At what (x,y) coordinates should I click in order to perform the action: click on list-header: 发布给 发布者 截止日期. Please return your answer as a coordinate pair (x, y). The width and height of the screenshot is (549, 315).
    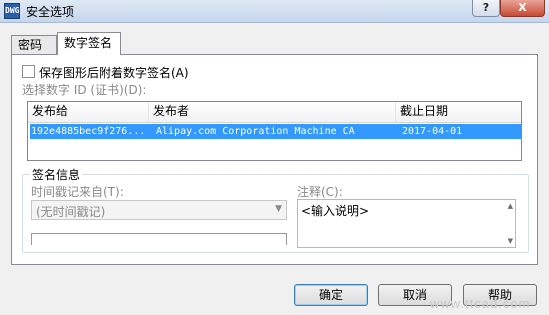
    Looking at the image, I should click on (274, 112).